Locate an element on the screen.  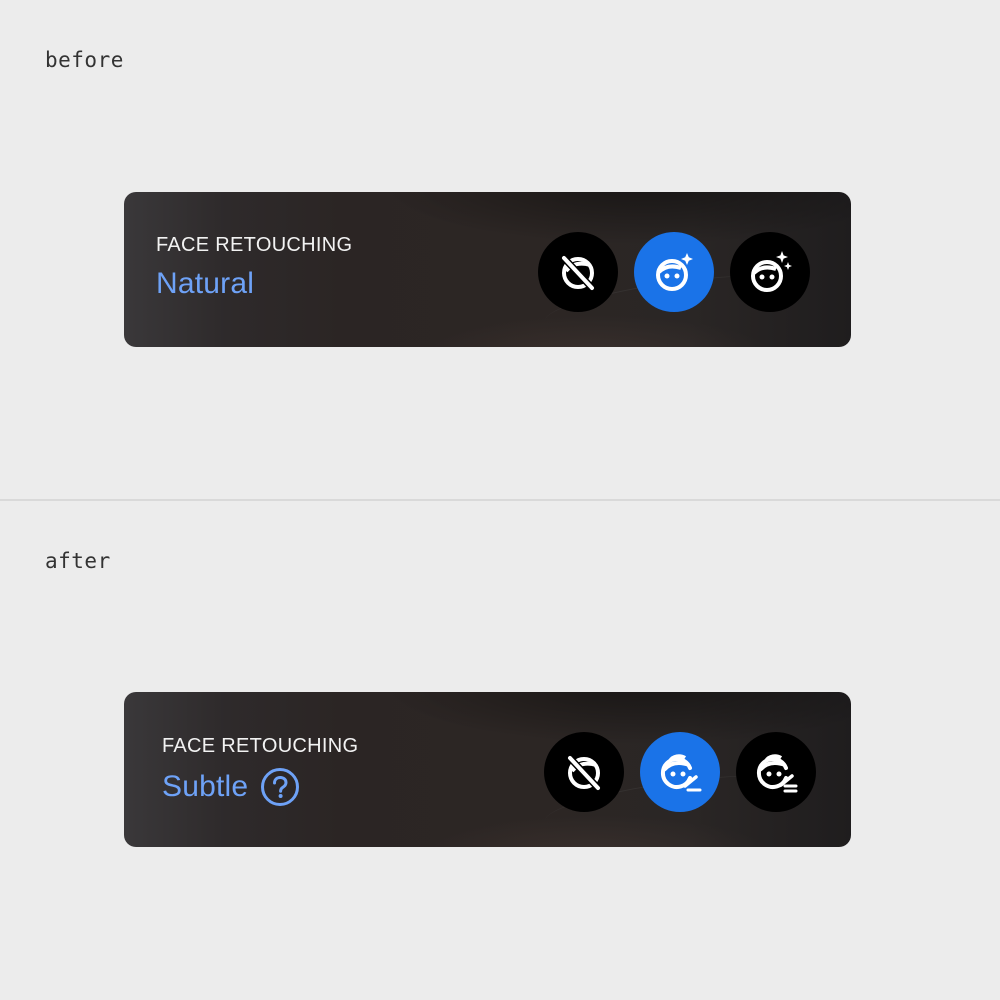
before-label: before is located at coordinates (84, 60).